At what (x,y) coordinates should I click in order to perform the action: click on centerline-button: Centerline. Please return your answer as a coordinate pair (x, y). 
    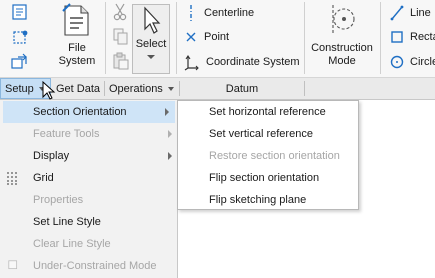
    Looking at the image, I should click on (219, 13).